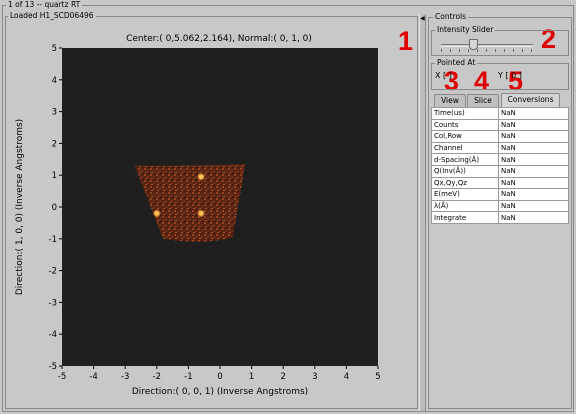  What do you see at coordinates (282, 377) in the screenshot?
I see `x-tick-label: 2` at bounding box center [282, 377].